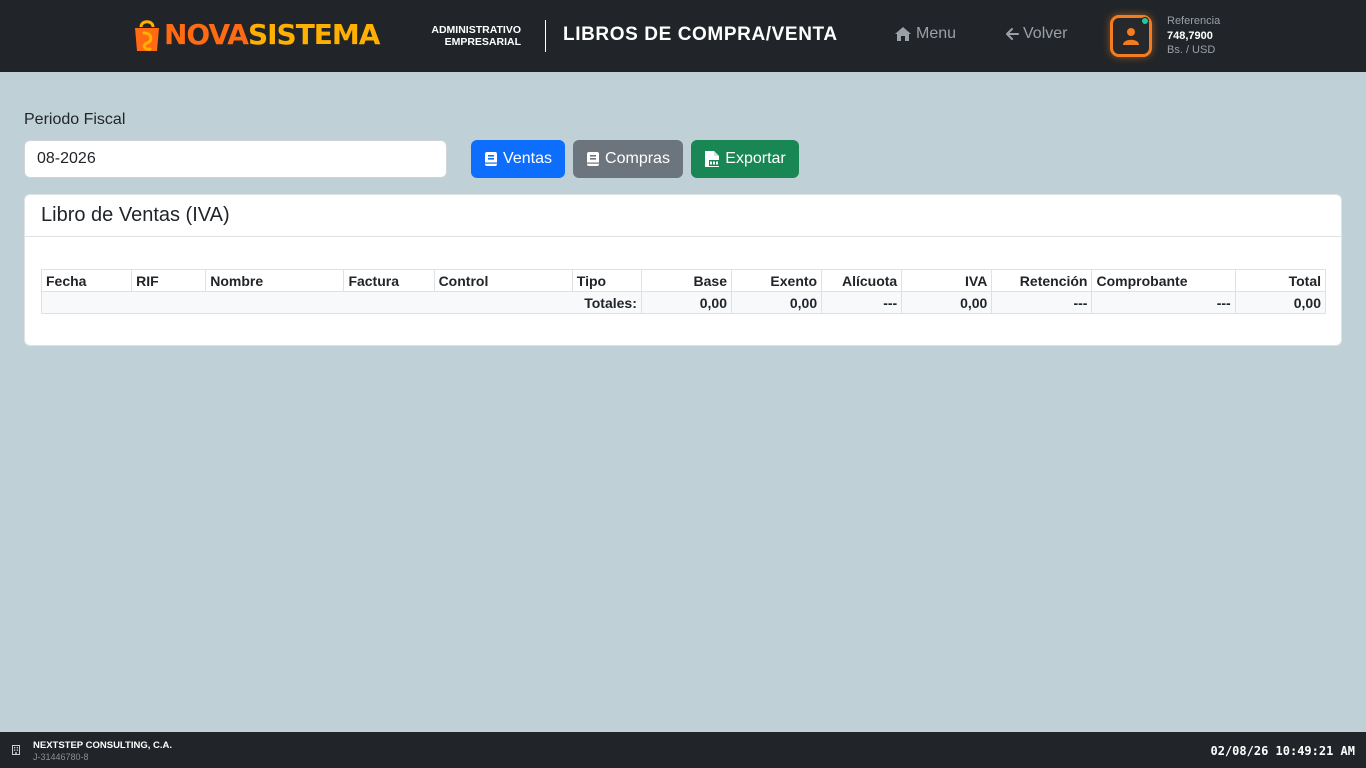  Describe the element at coordinates (1280, 302) in the screenshot. I see `total-total: 0,00` at that location.